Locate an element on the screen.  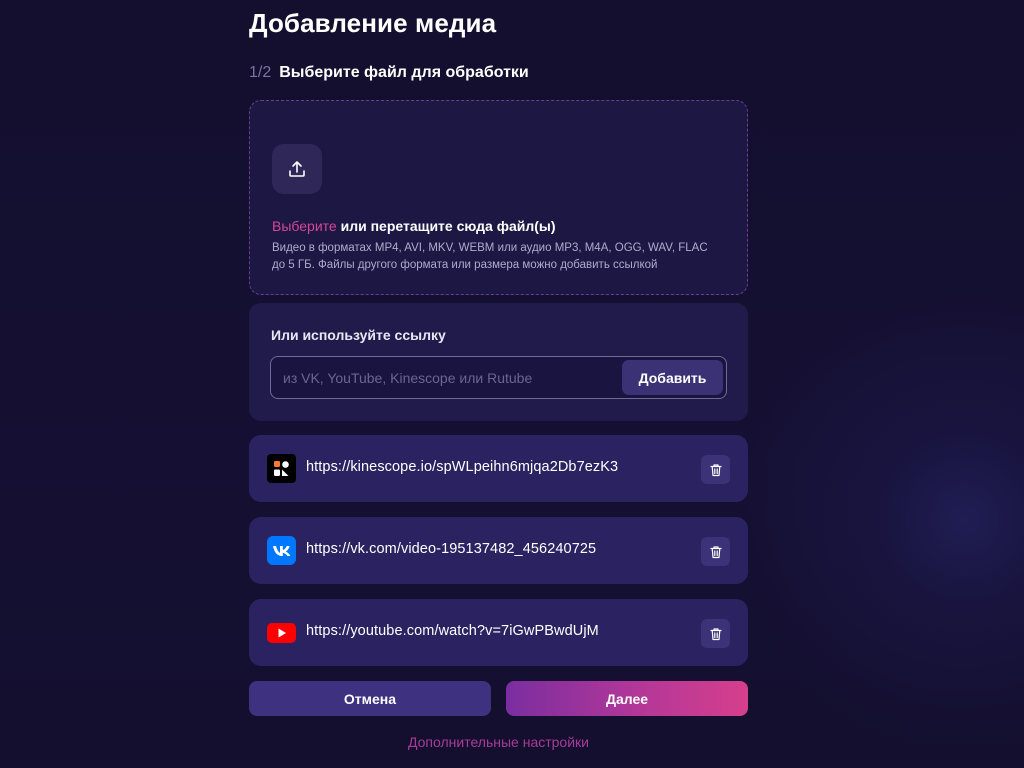
step-number: 1/2 is located at coordinates (260, 72).